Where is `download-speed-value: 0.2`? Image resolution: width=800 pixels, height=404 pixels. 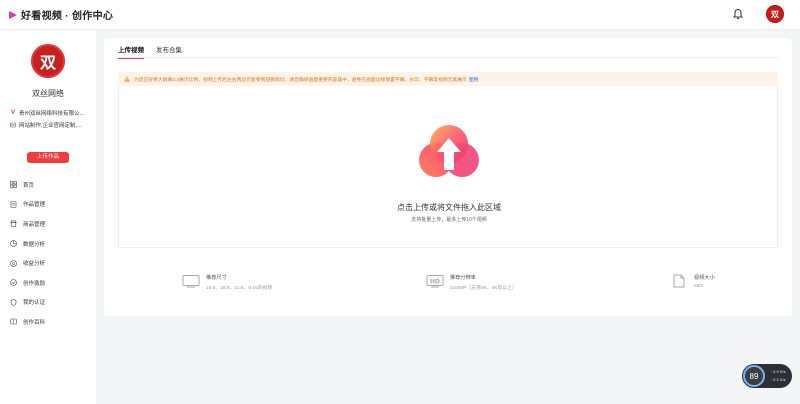
download-speed-value: 0.2 is located at coordinates (776, 379).